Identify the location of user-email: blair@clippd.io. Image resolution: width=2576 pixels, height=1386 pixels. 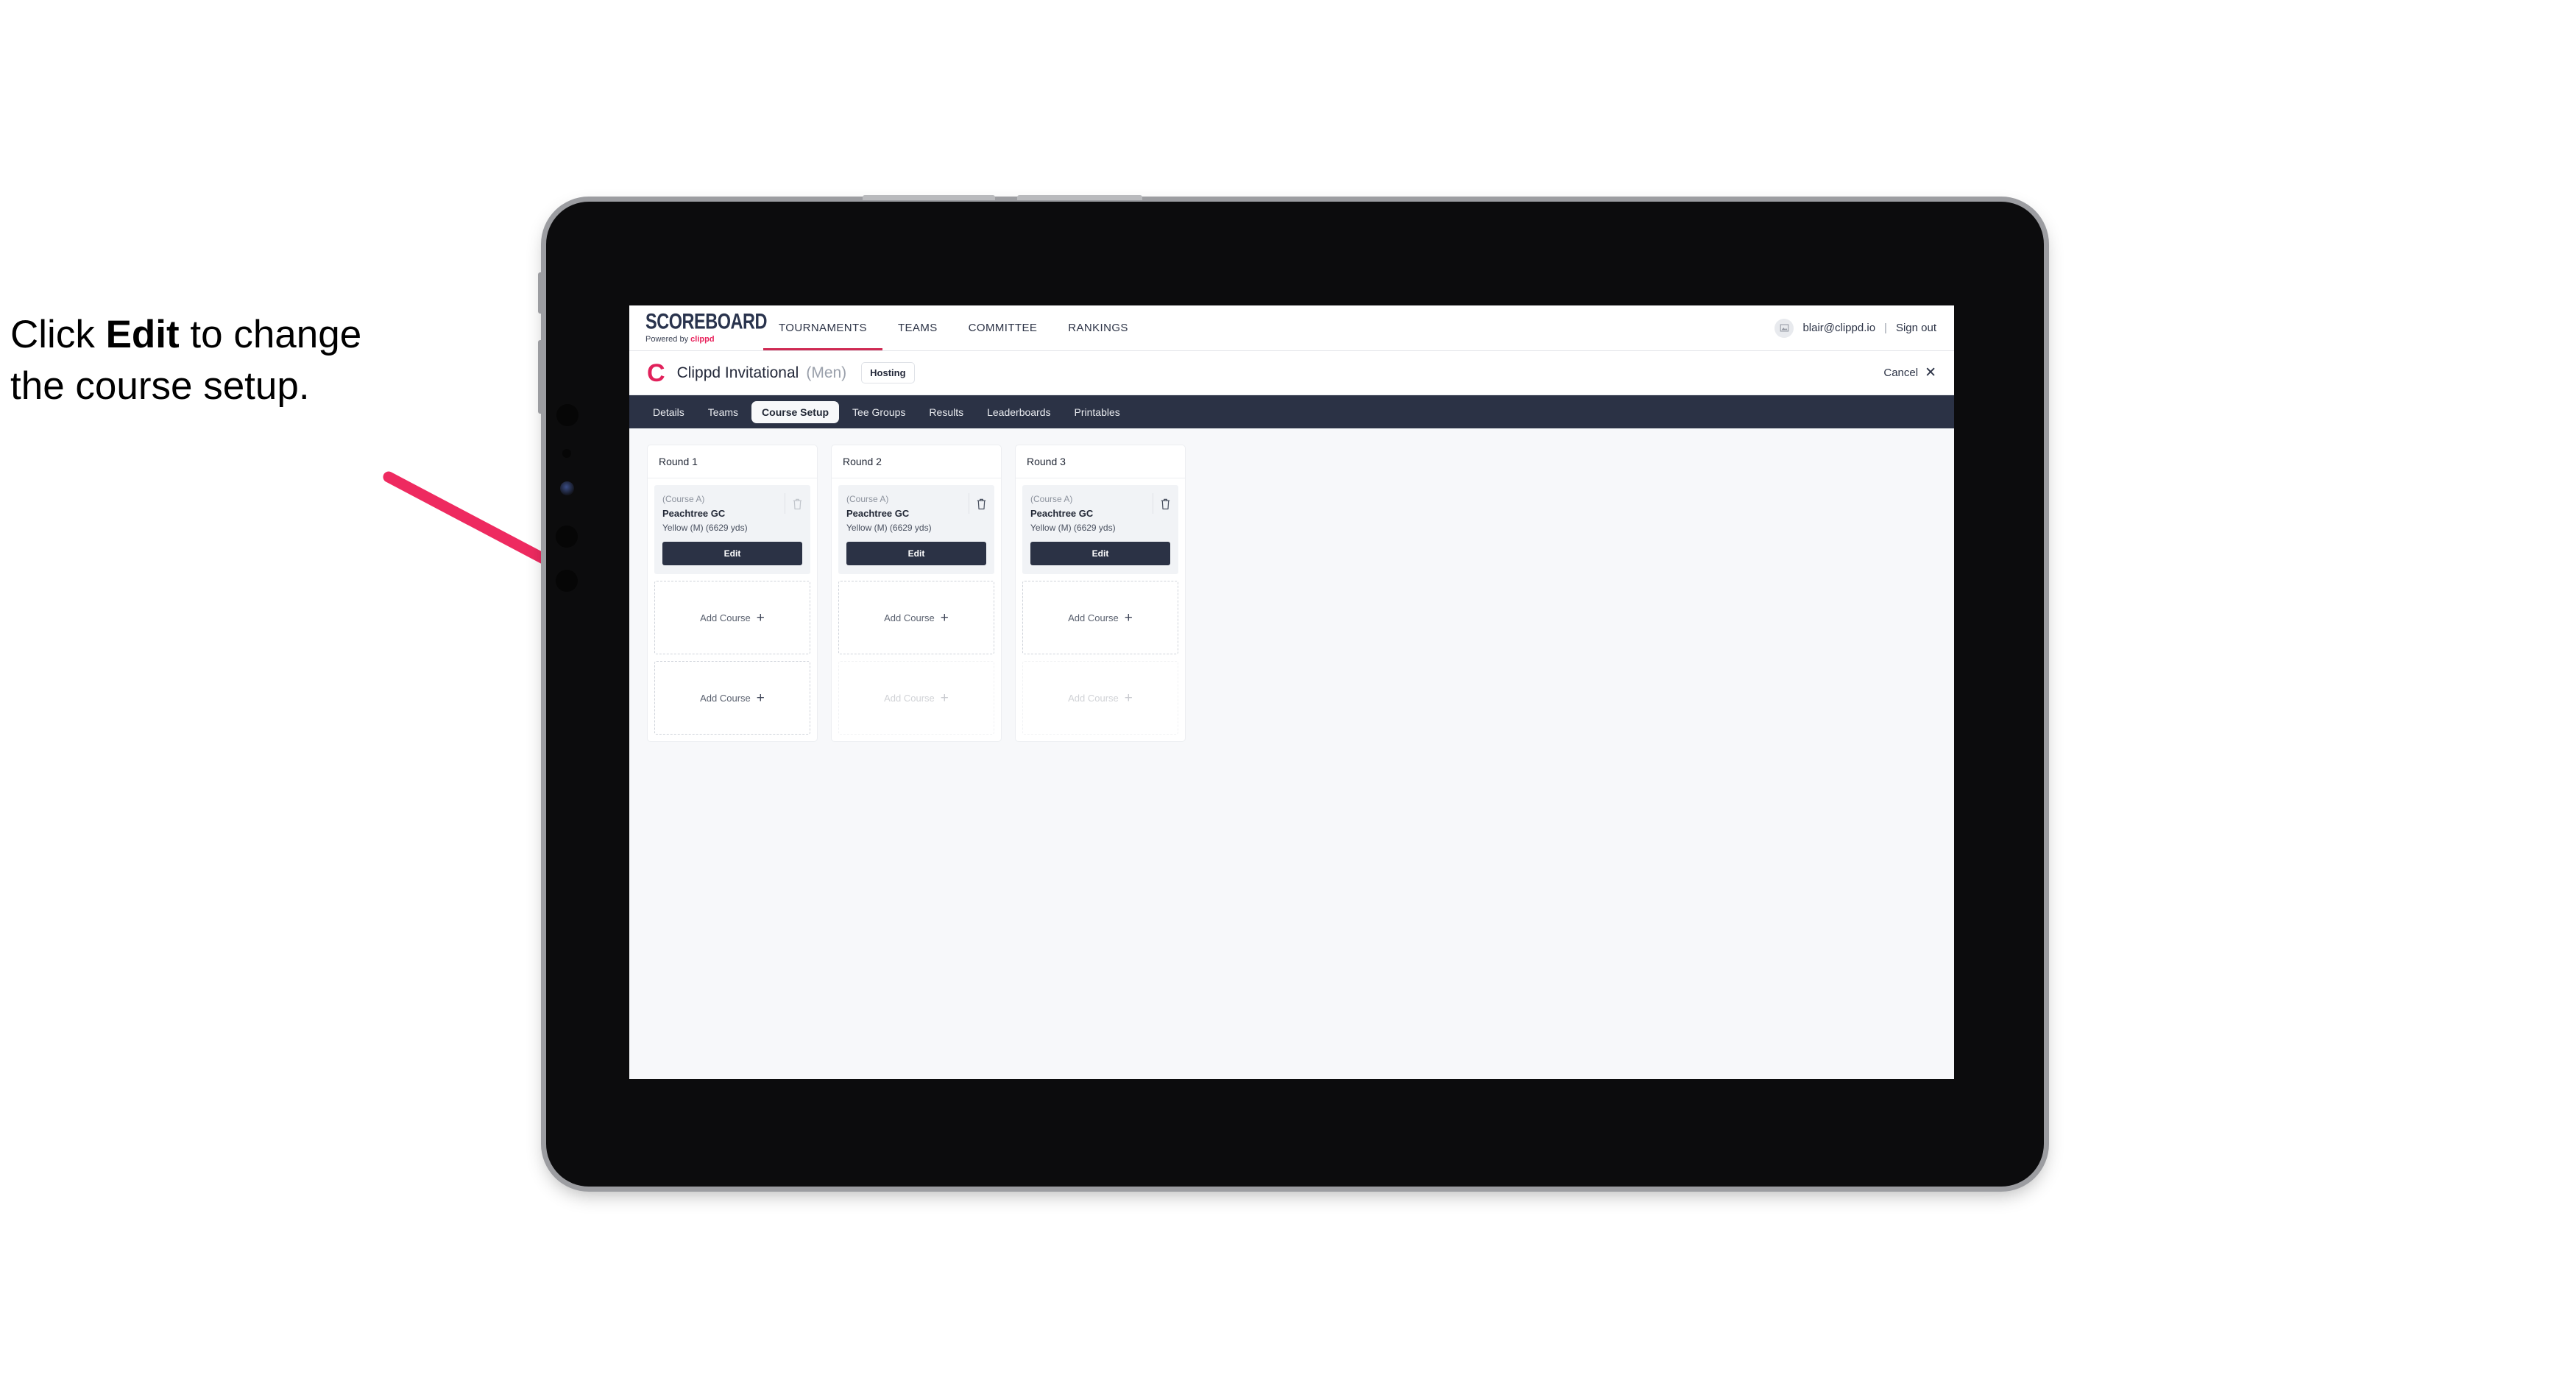
(1839, 328).